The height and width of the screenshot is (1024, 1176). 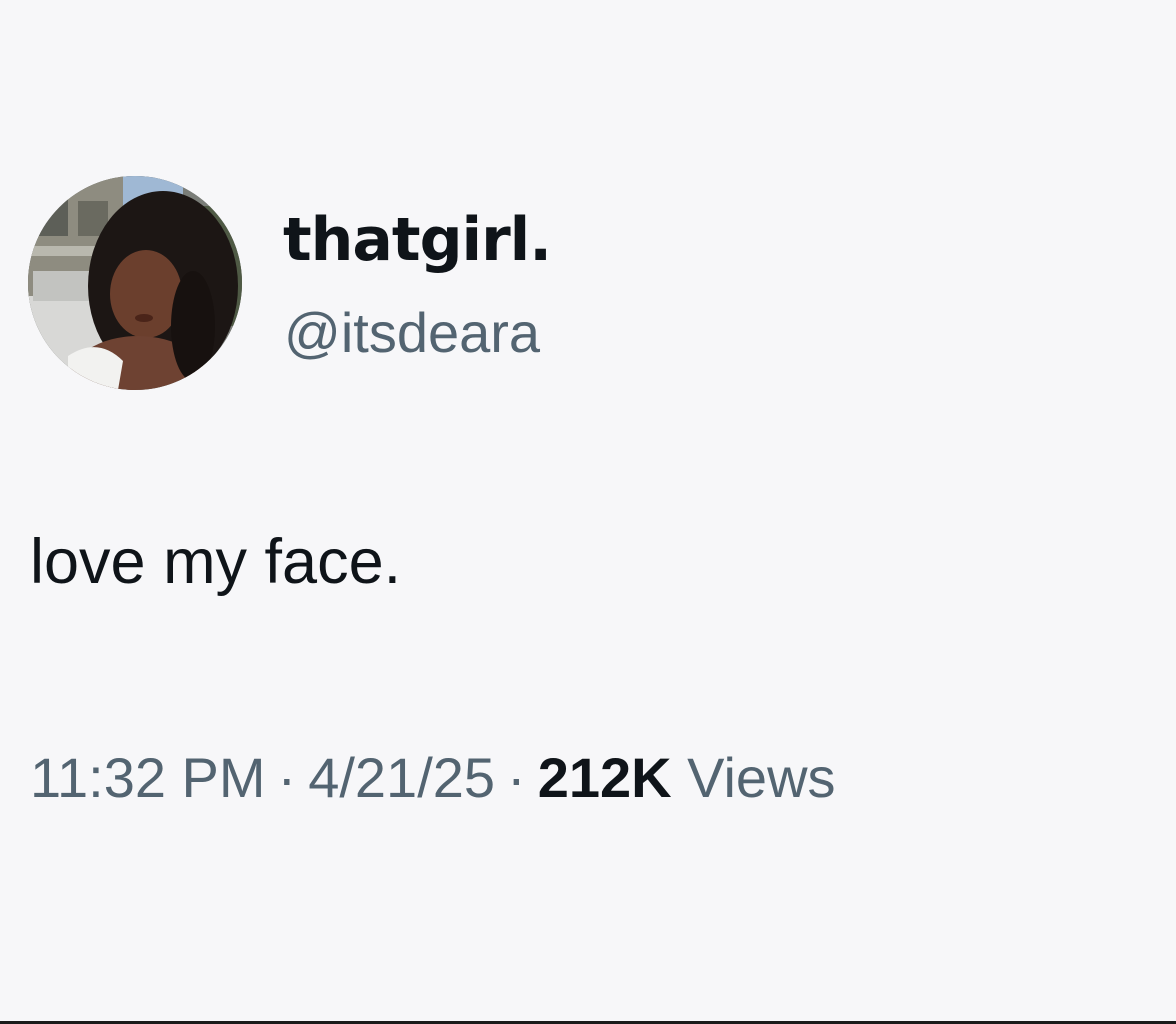 What do you see at coordinates (417, 240) in the screenshot?
I see `display-name: thatgirl.` at bounding box center [417, 240].